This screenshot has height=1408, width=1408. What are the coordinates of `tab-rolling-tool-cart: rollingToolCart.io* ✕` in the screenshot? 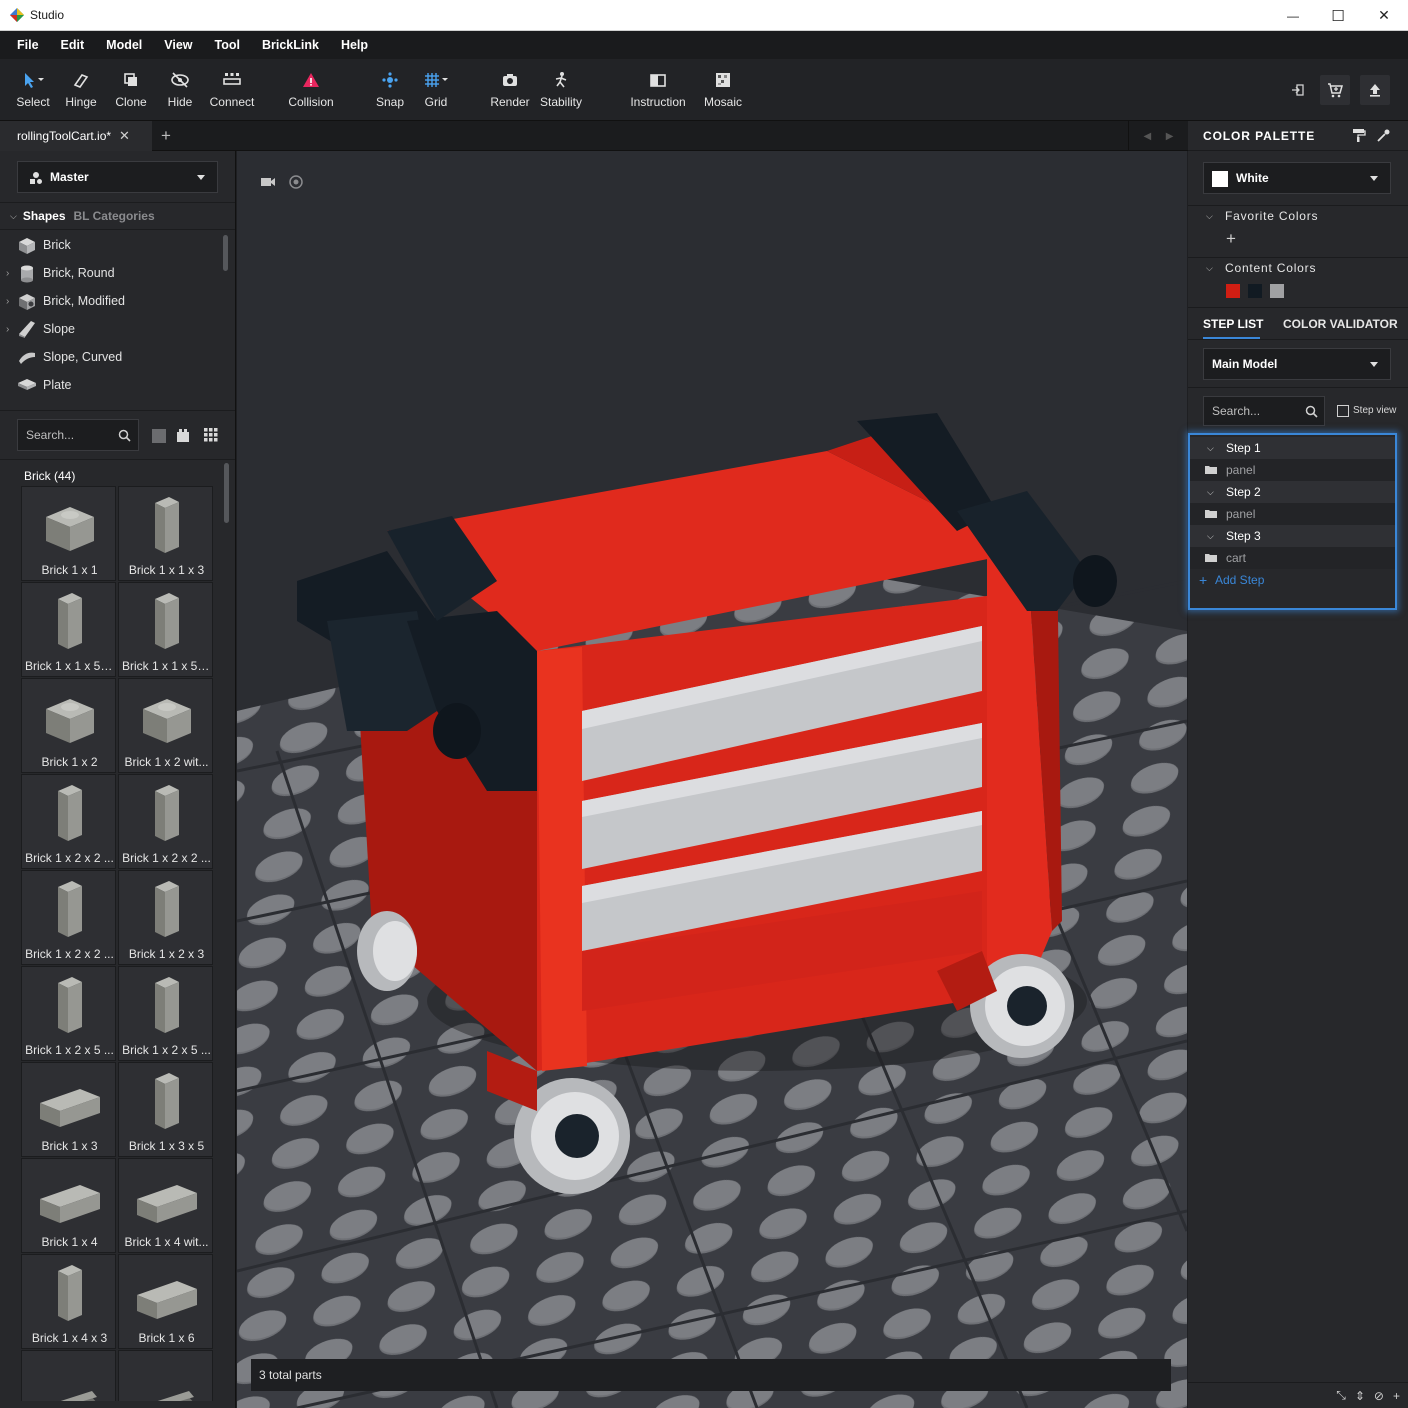 It's located at (76, 136).